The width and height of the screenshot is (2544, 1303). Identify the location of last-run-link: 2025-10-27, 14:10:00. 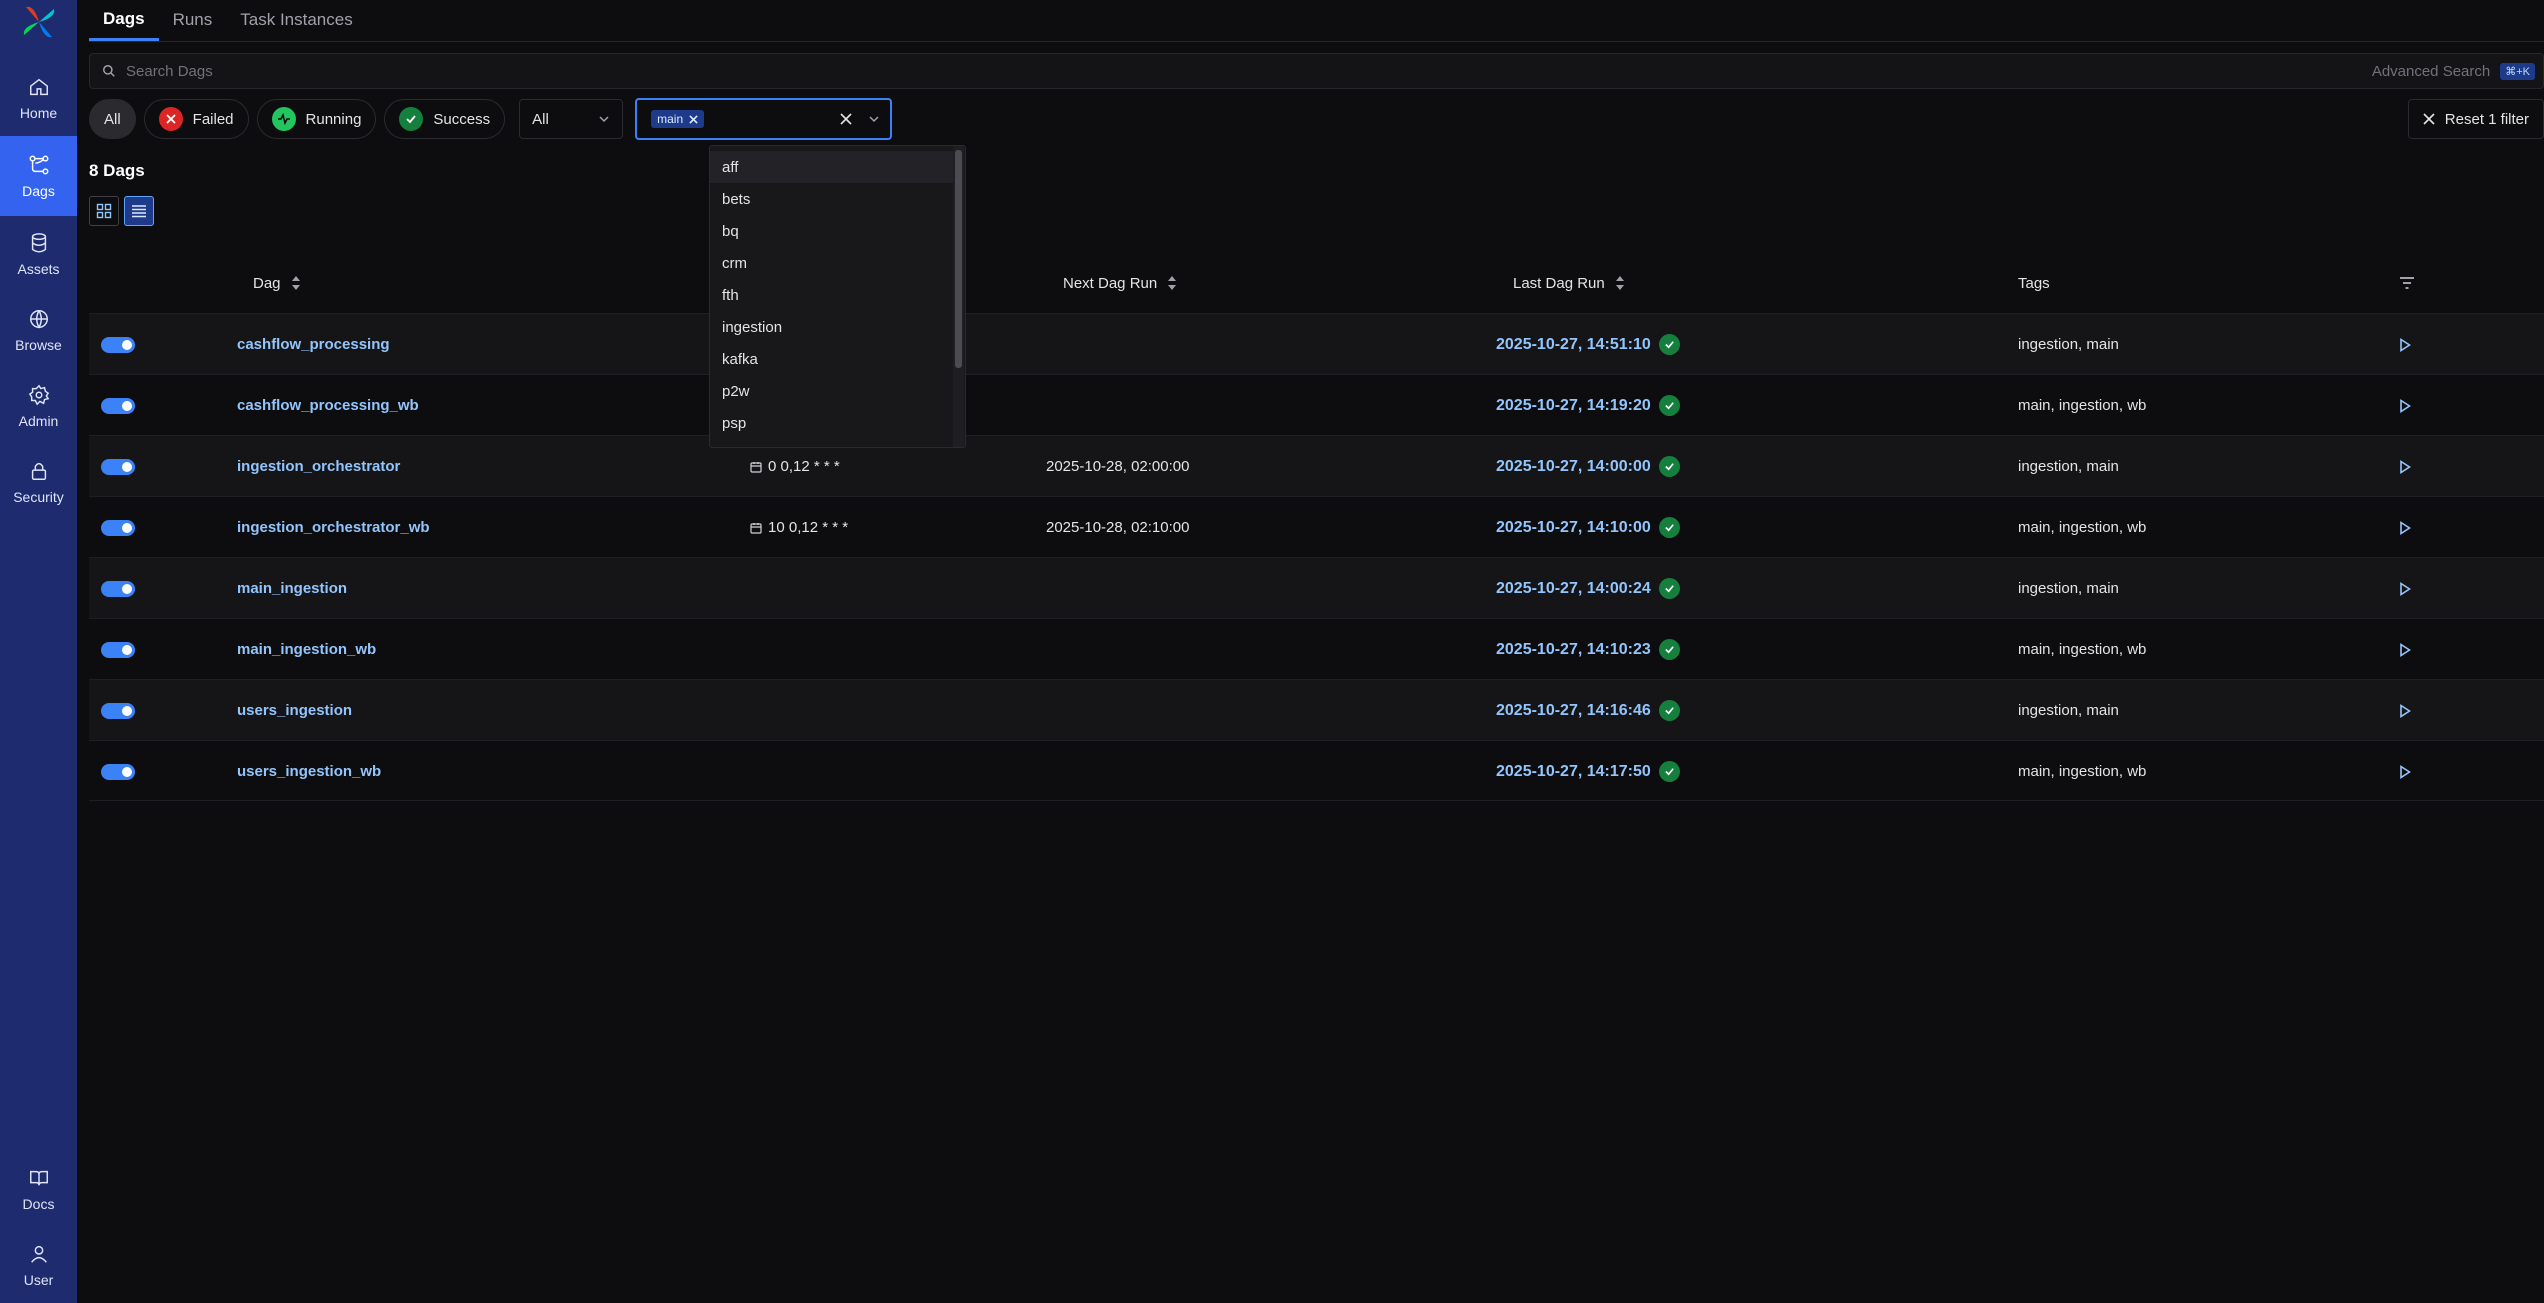
(1573, 528).